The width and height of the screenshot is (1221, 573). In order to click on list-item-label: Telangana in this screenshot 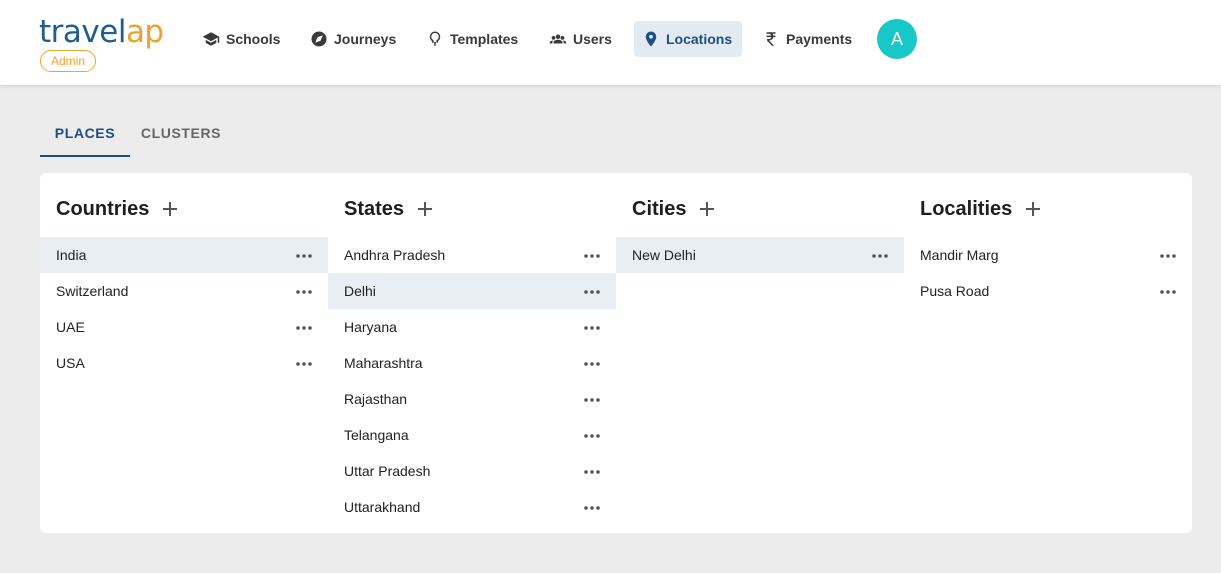, I will do `click(376, 435)`.